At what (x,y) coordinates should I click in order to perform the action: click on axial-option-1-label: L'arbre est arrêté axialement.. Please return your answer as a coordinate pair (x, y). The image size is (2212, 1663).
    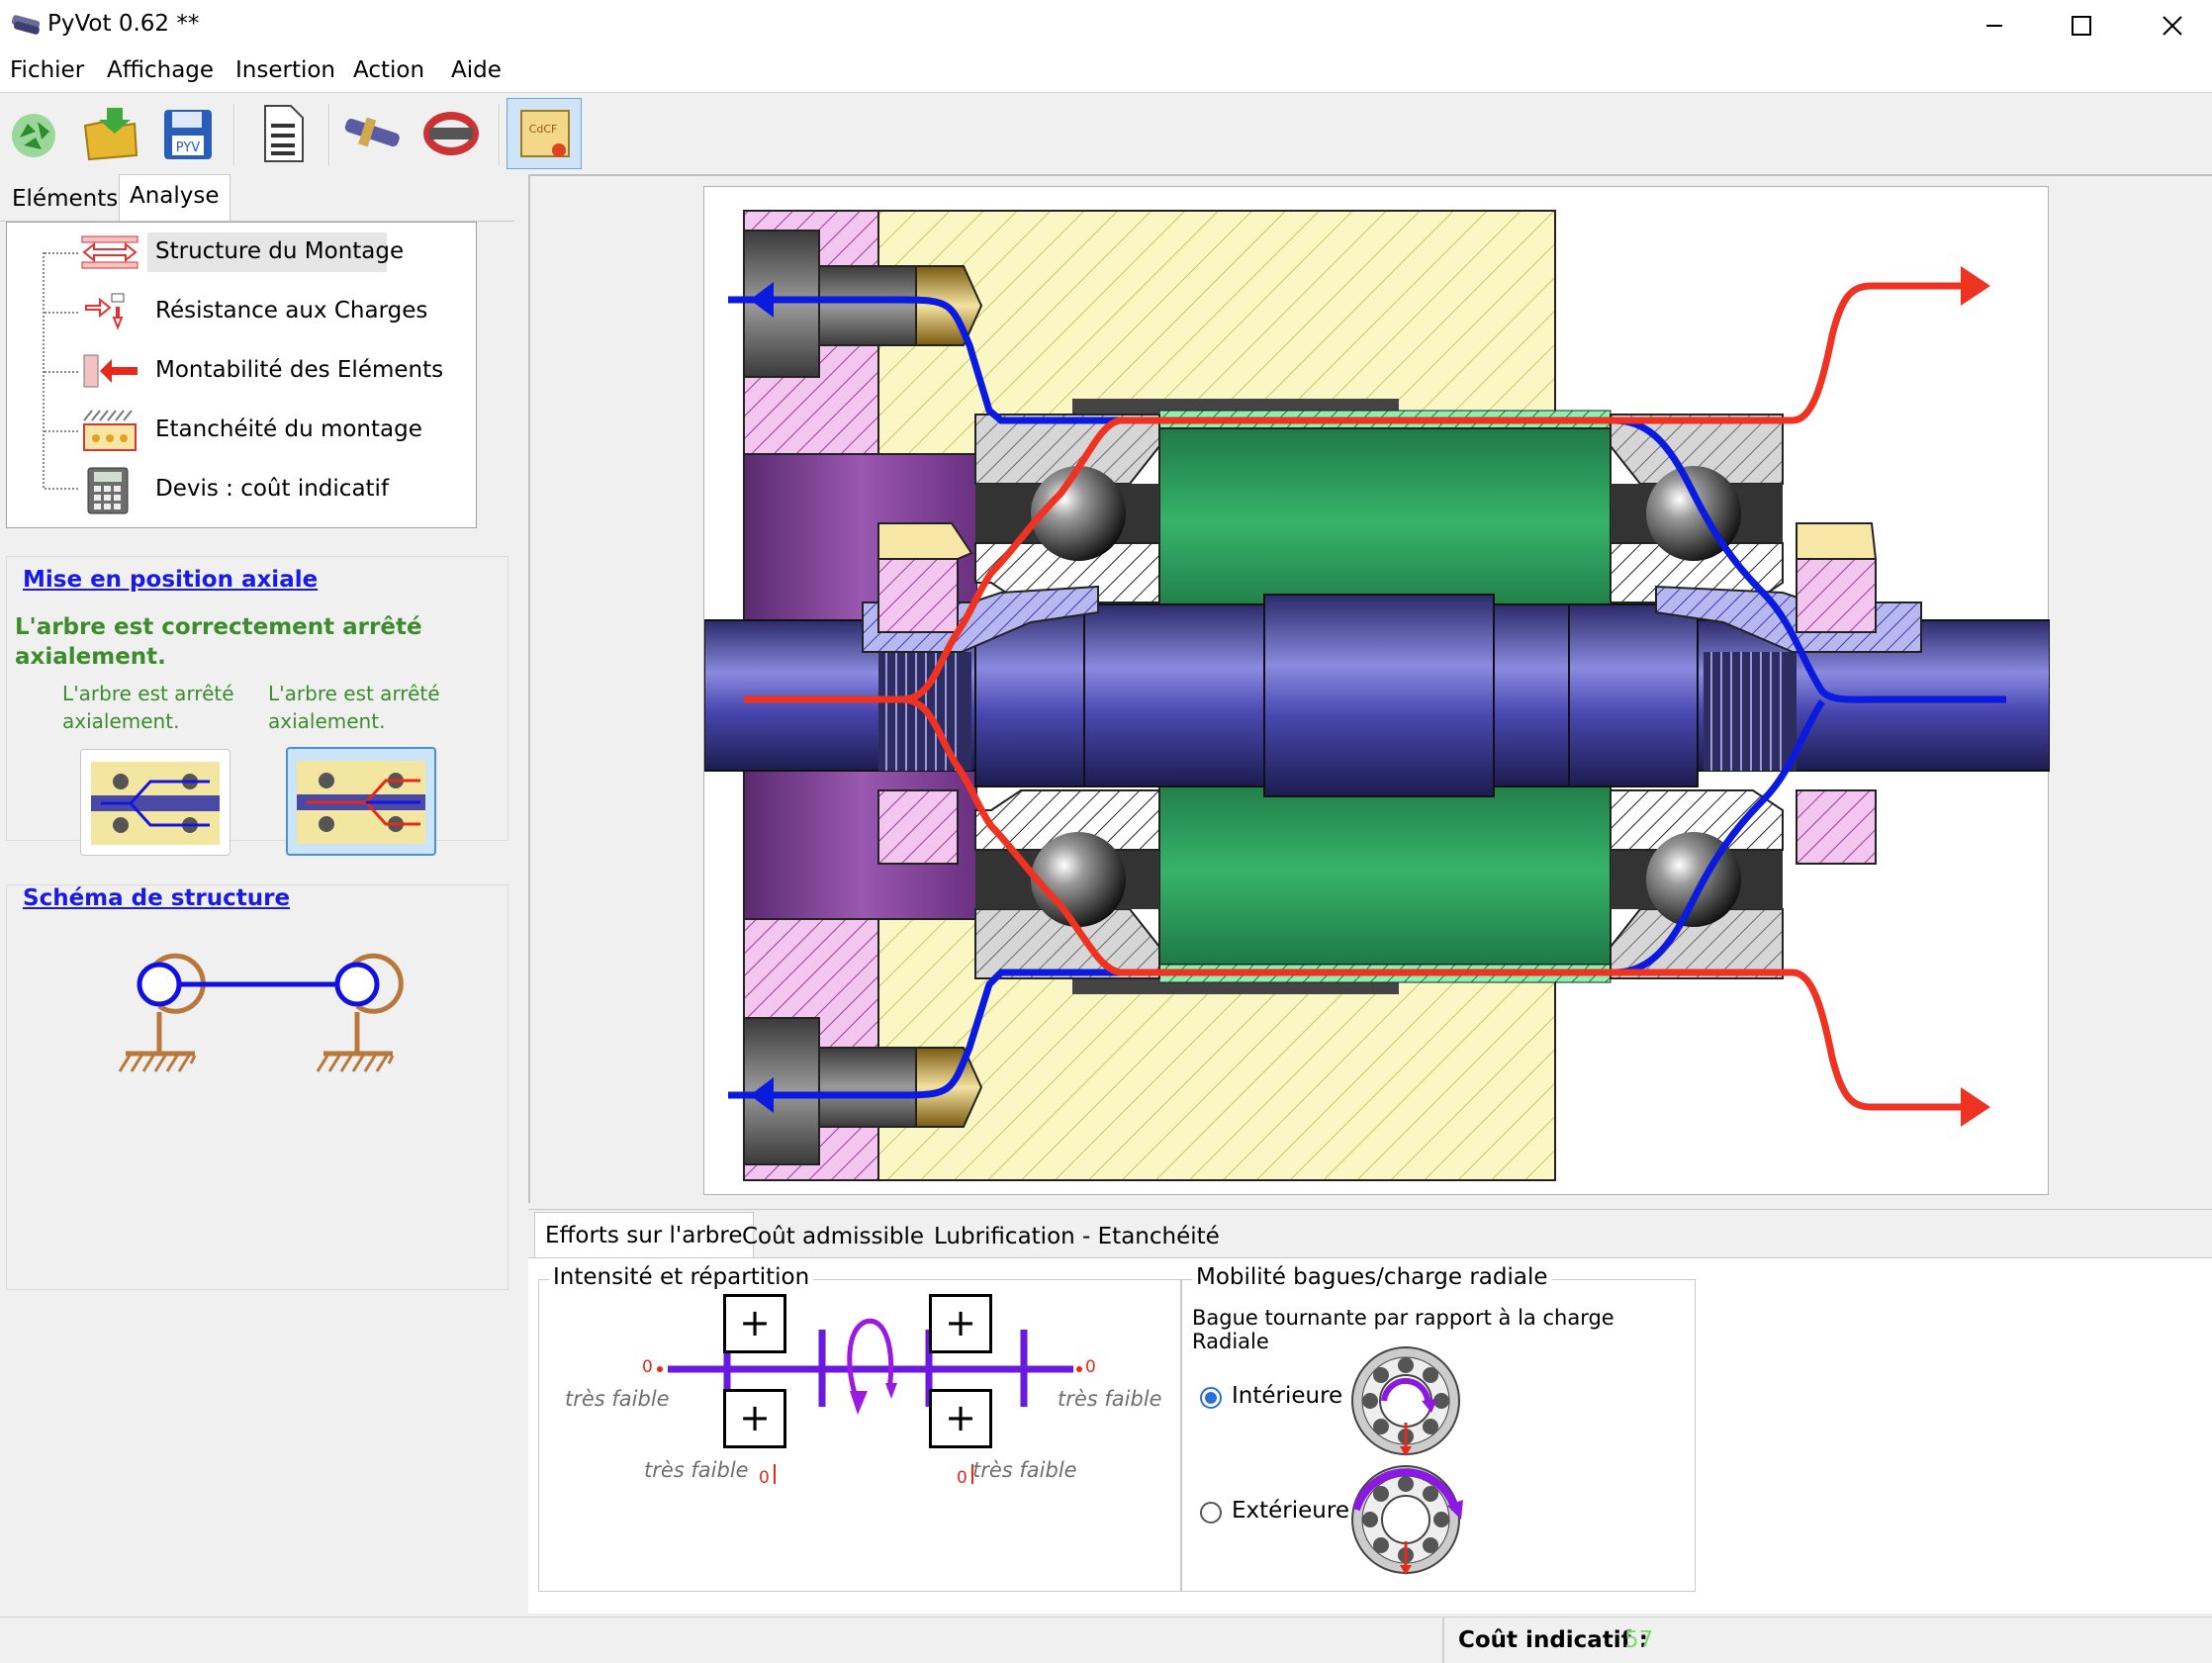
    Looking at the image, I should click on (148, 707).